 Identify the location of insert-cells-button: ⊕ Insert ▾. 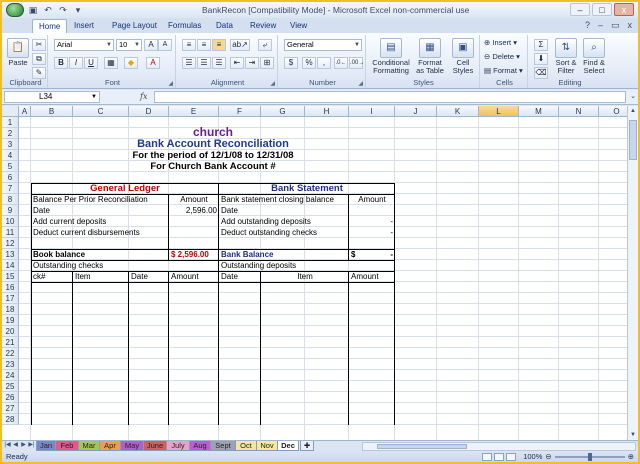
(500, 43).